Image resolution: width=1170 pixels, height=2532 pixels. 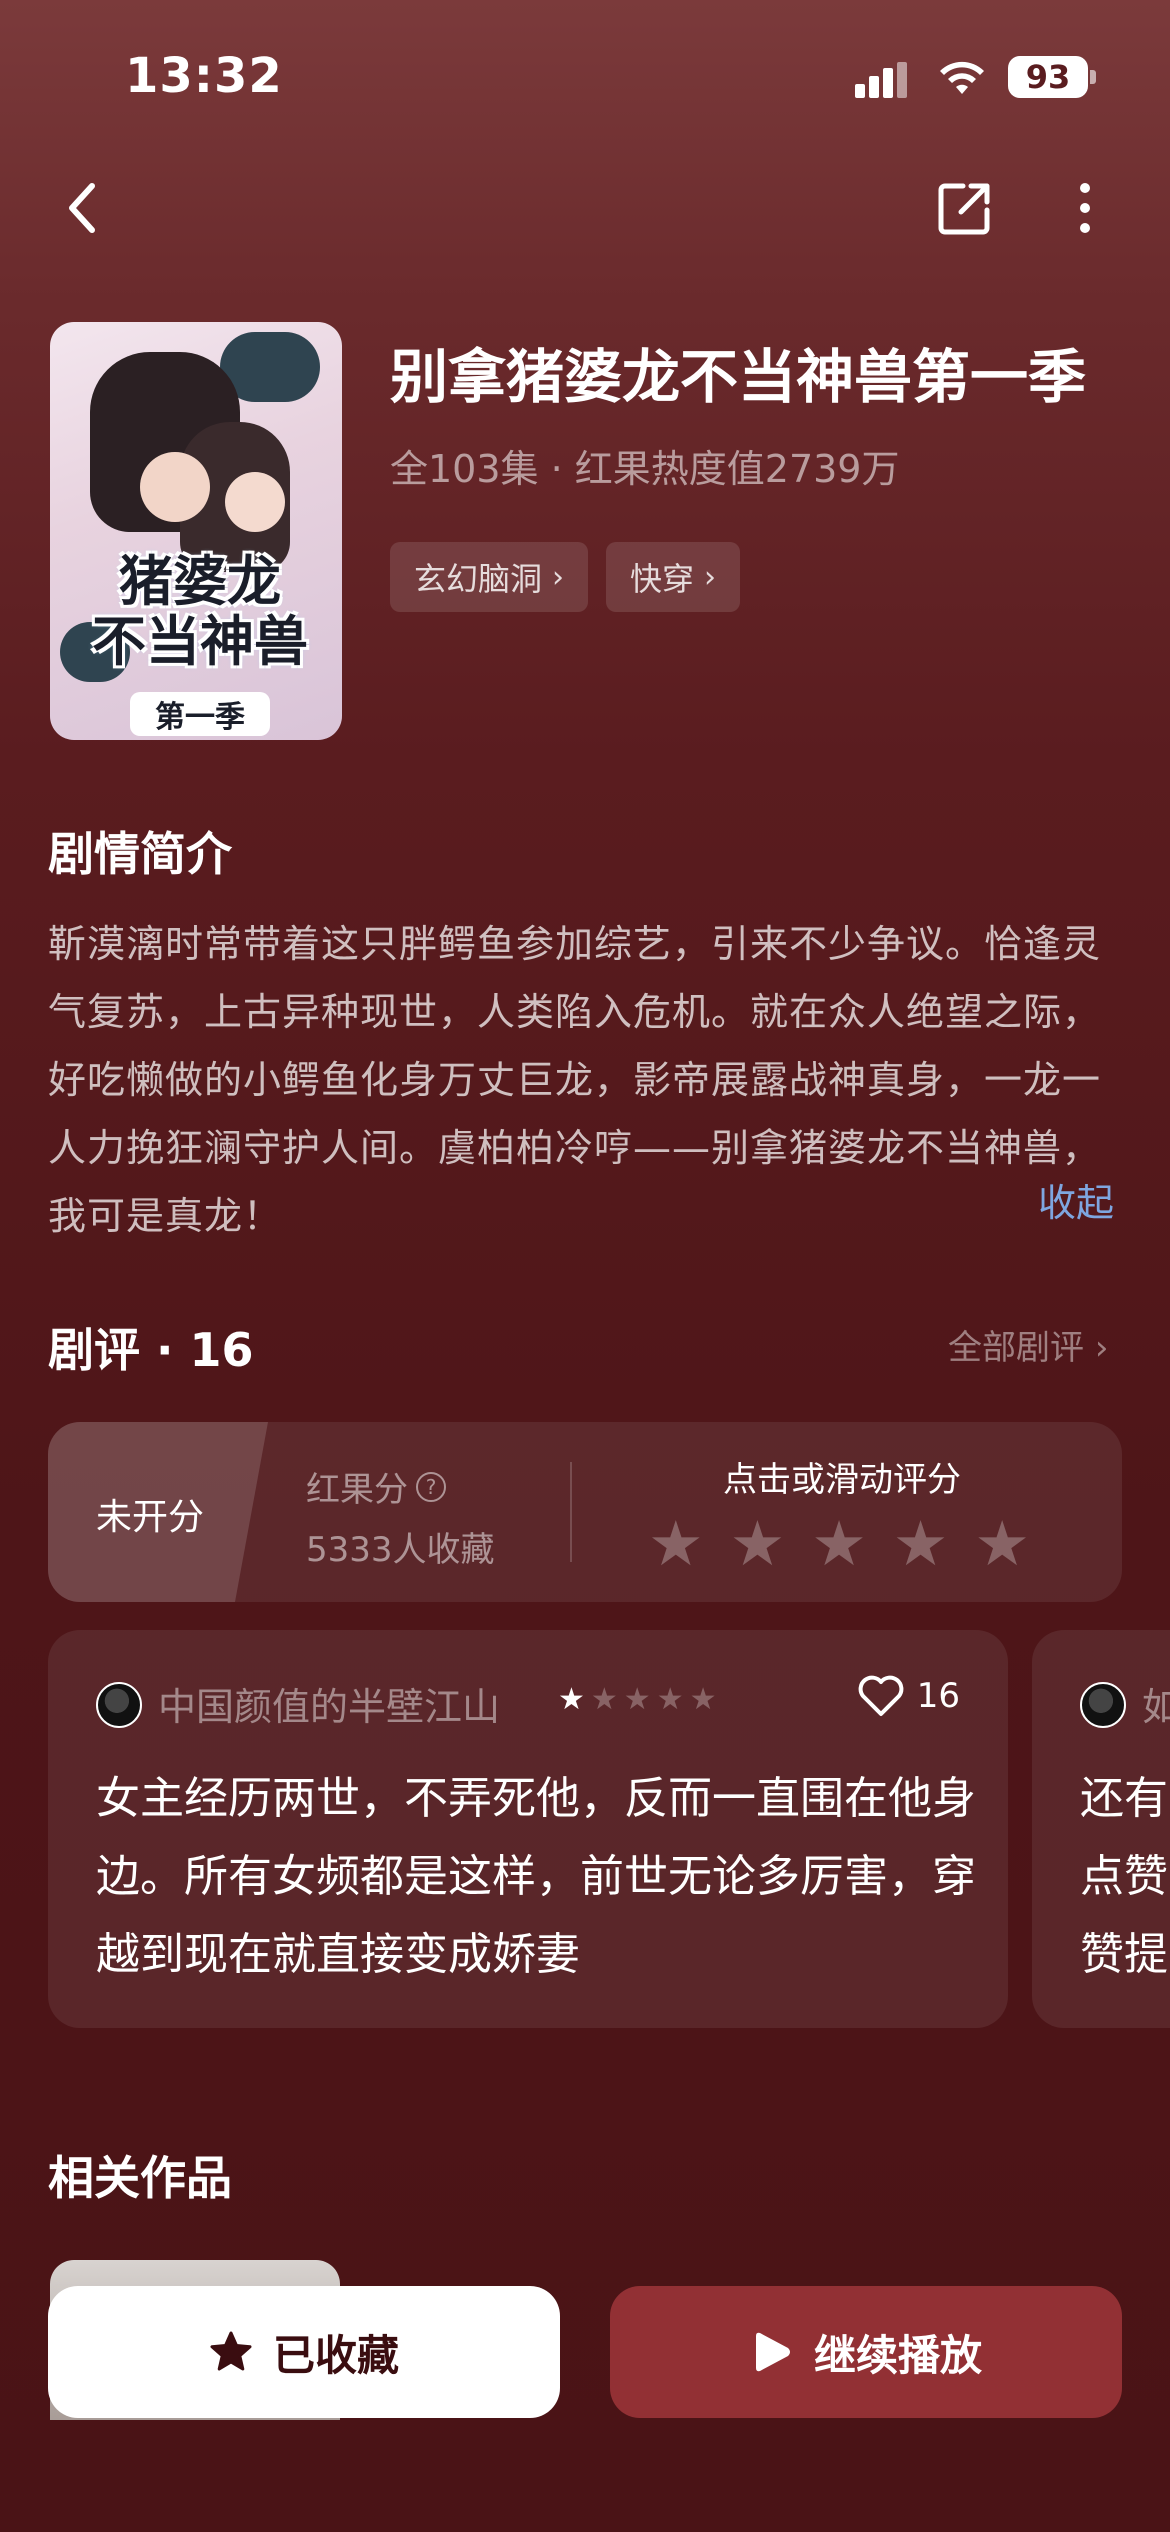 I want to click on back-icon, so click(x=83, y=208).